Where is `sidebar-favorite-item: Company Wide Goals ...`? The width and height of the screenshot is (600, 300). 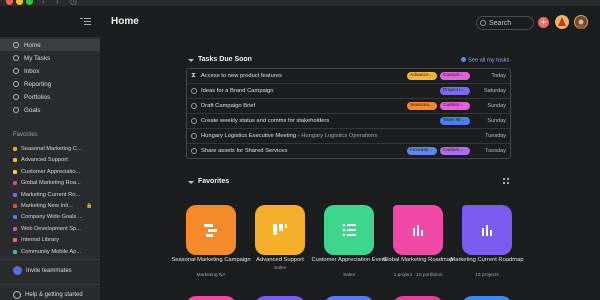
sidebar-favorite-item: Company Wide Goals ... is located at coordinates (50, 217).